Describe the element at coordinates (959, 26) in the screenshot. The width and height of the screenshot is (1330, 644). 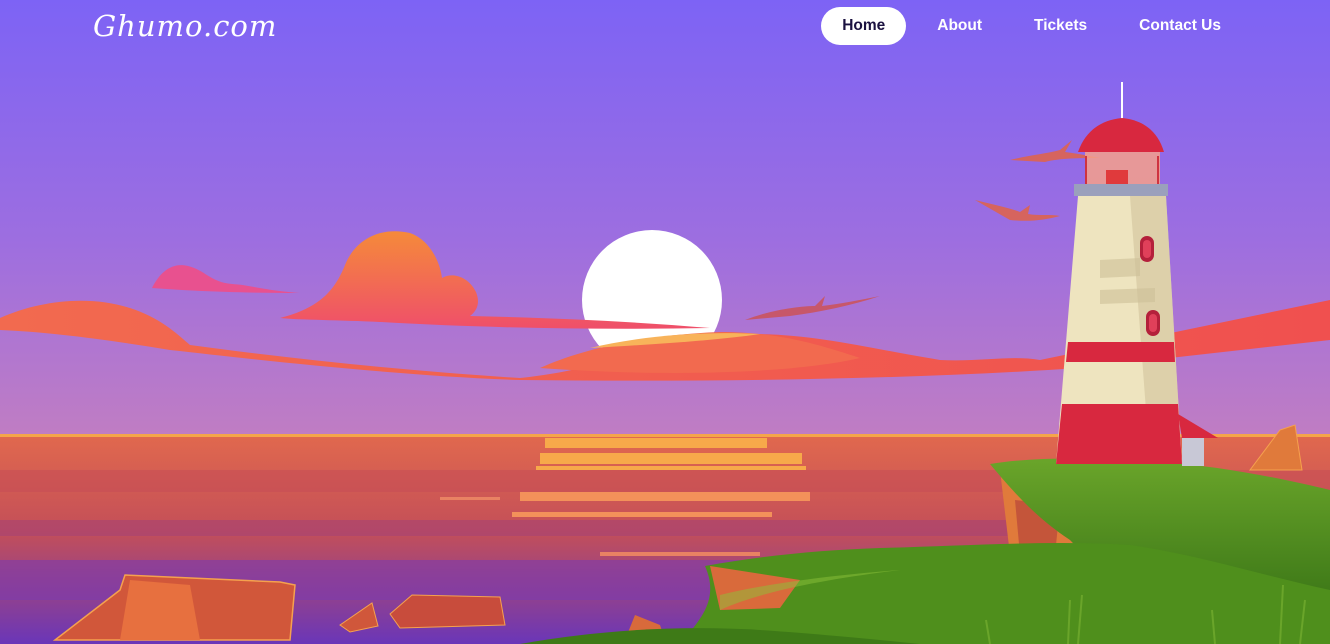
I see `nav-about-link: About` at that location.